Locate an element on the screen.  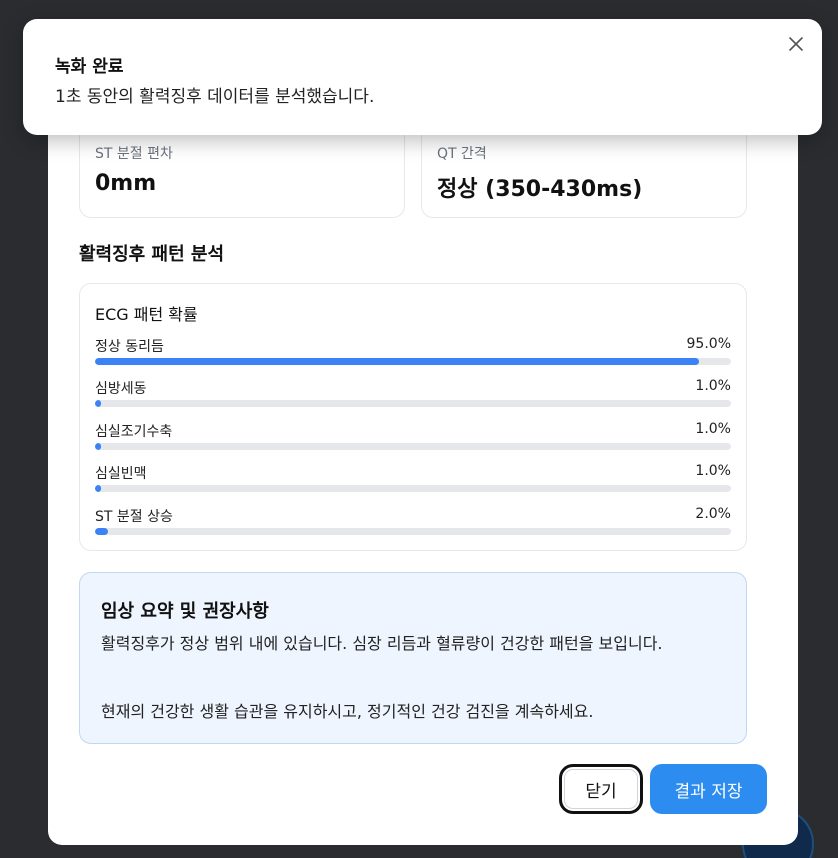
pattern-row-afib: 심방세동 1.0% is located at coordinates (413, 393).